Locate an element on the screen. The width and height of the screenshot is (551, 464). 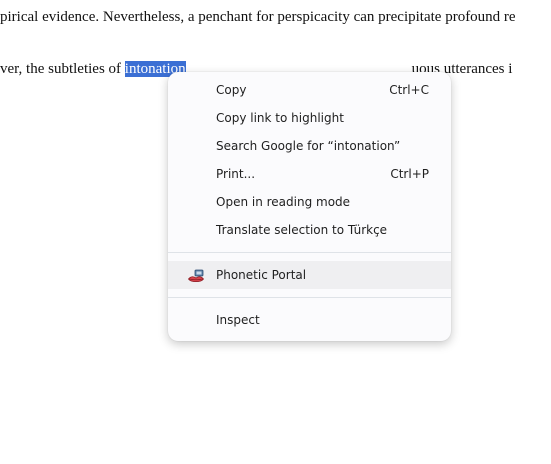
menu-item-phonetic-portal: Phonetic Portal is located at coordinates (309, 275).